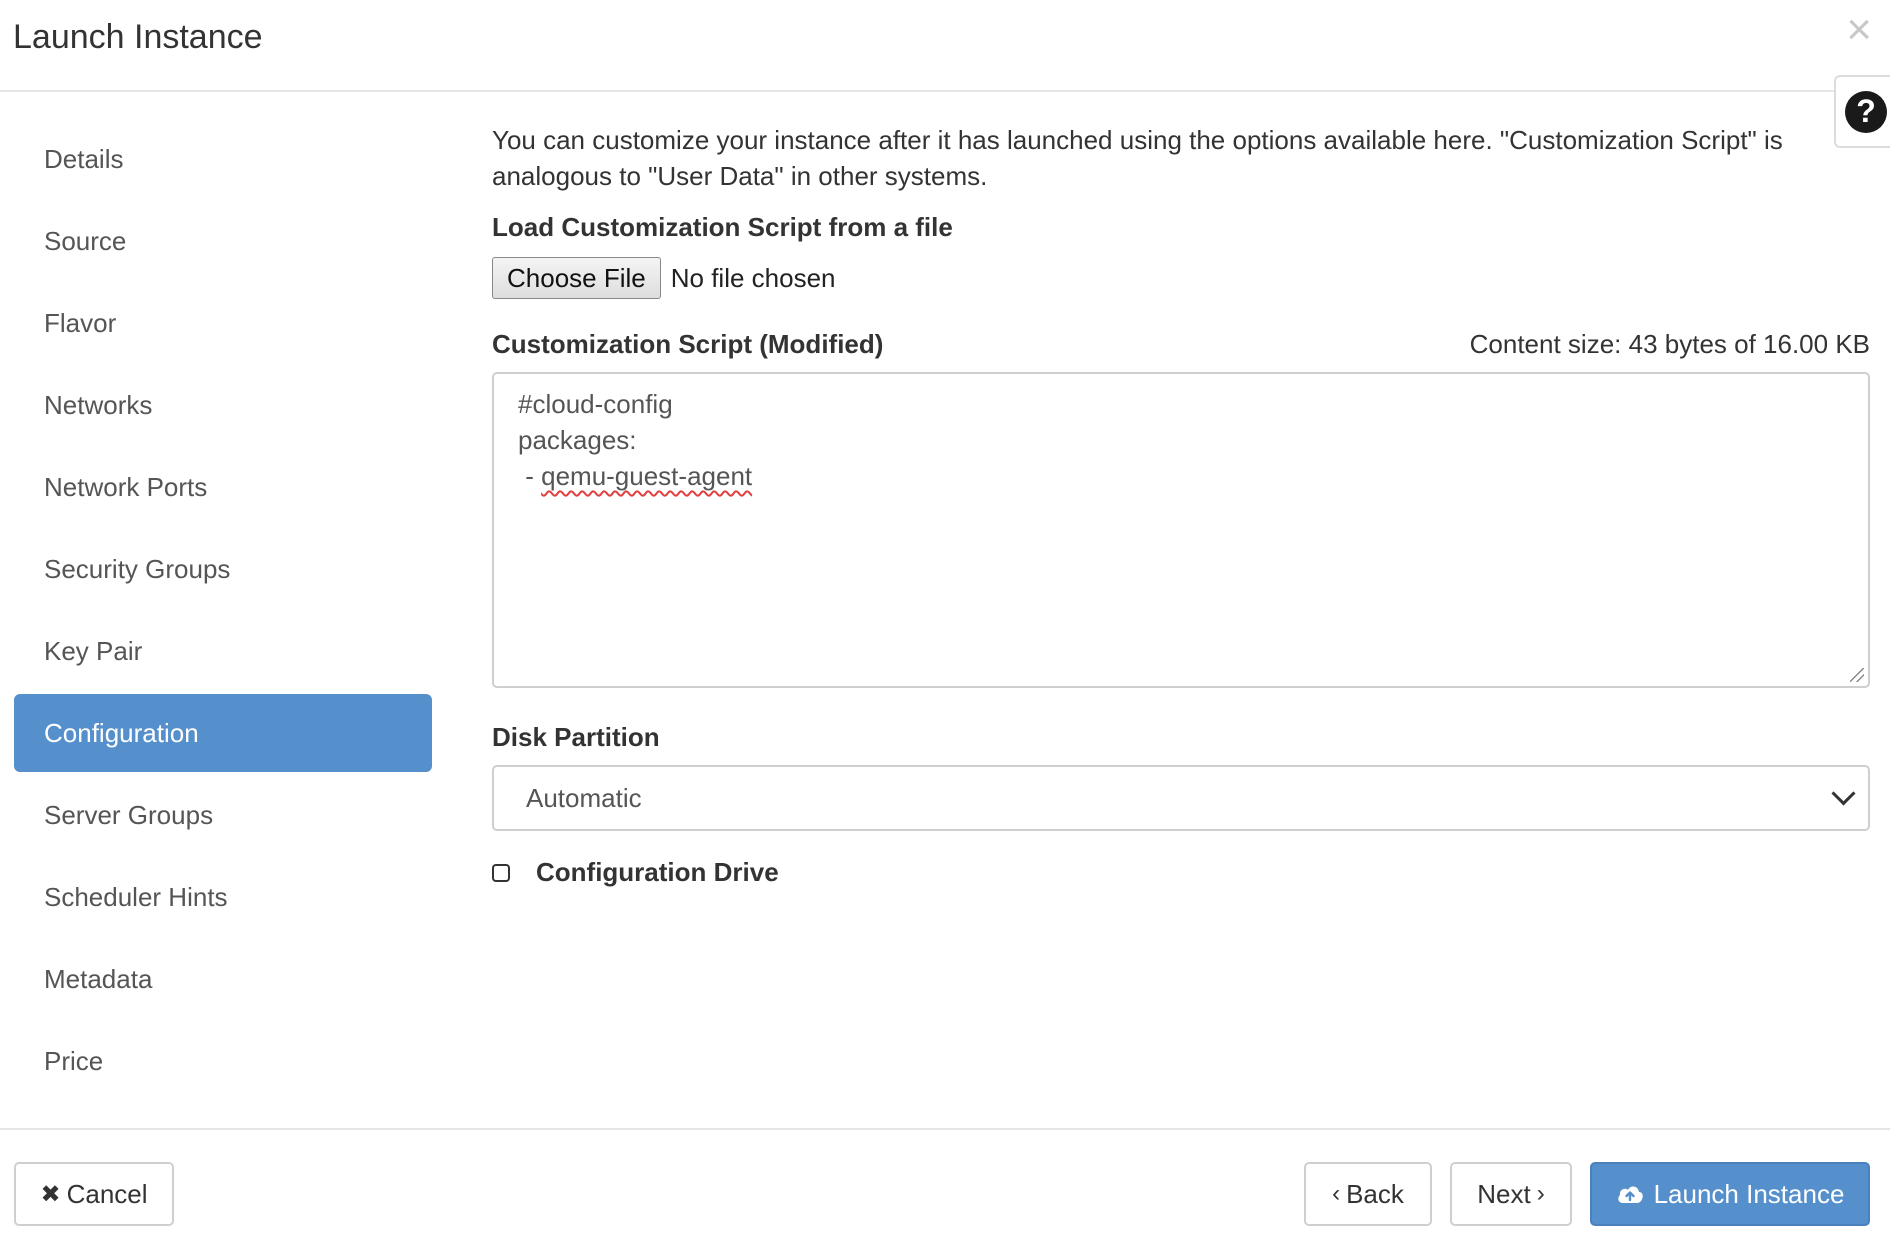 This screenshot has width=1890, height=1252. I want to click on close-icon: ✖, so click(50, 1194).